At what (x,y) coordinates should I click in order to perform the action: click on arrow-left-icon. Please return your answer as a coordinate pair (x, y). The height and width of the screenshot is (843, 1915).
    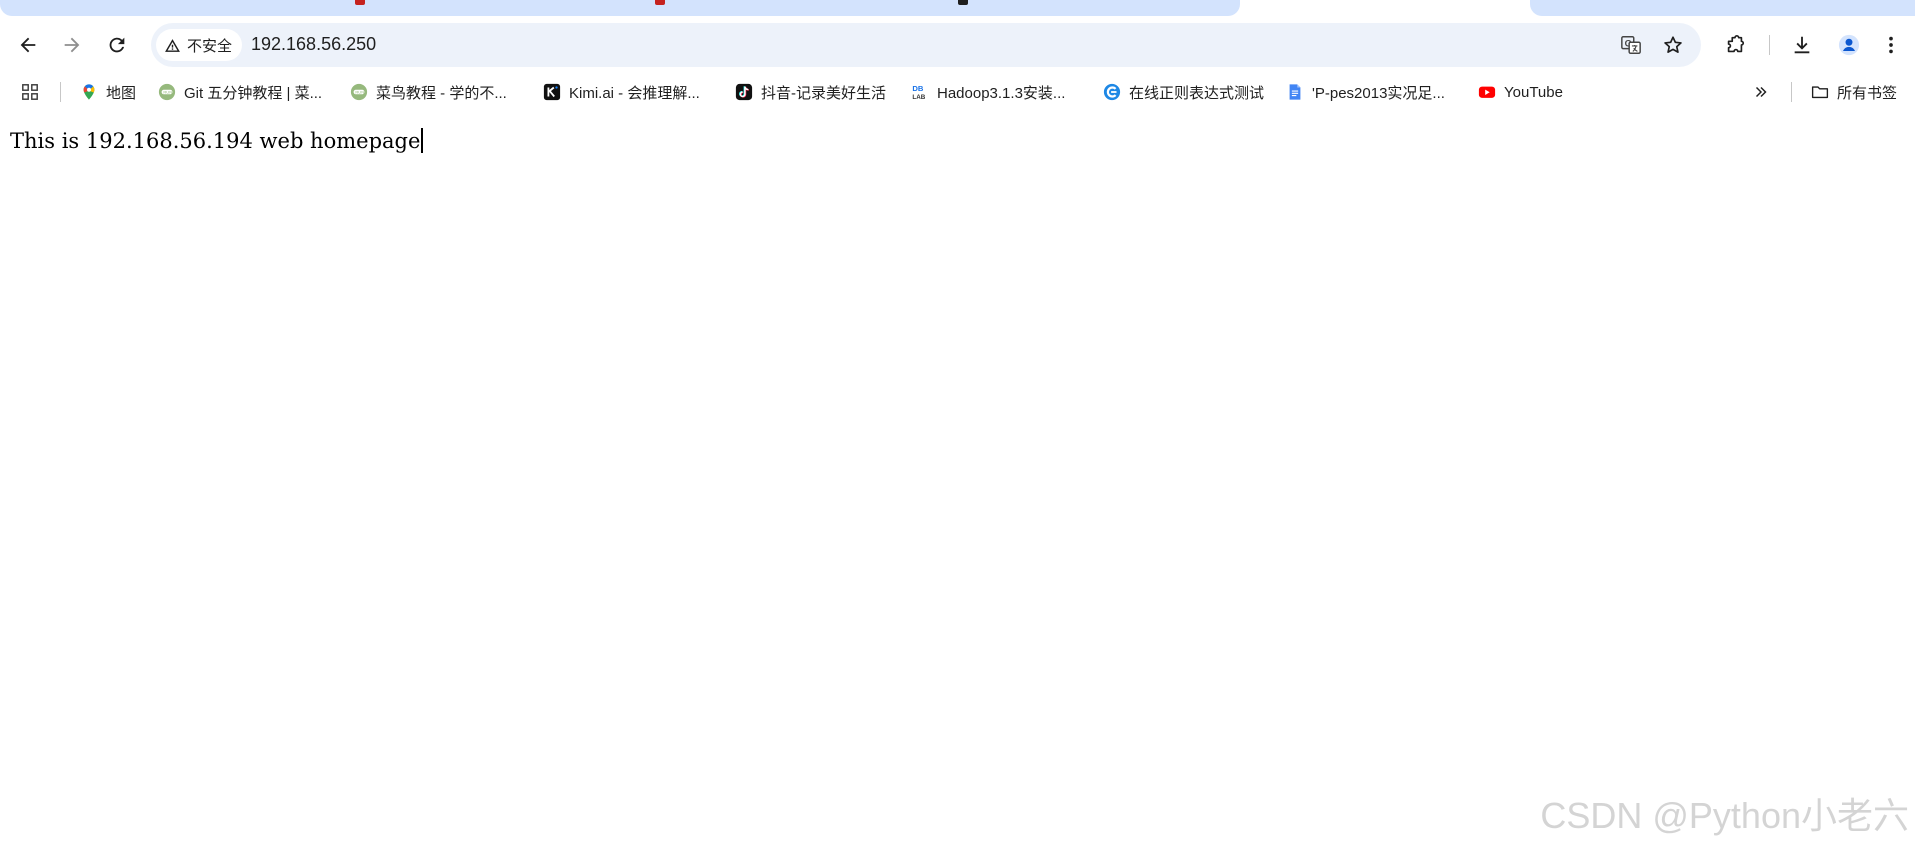
    Looking at the image, I should click on (28, 45).